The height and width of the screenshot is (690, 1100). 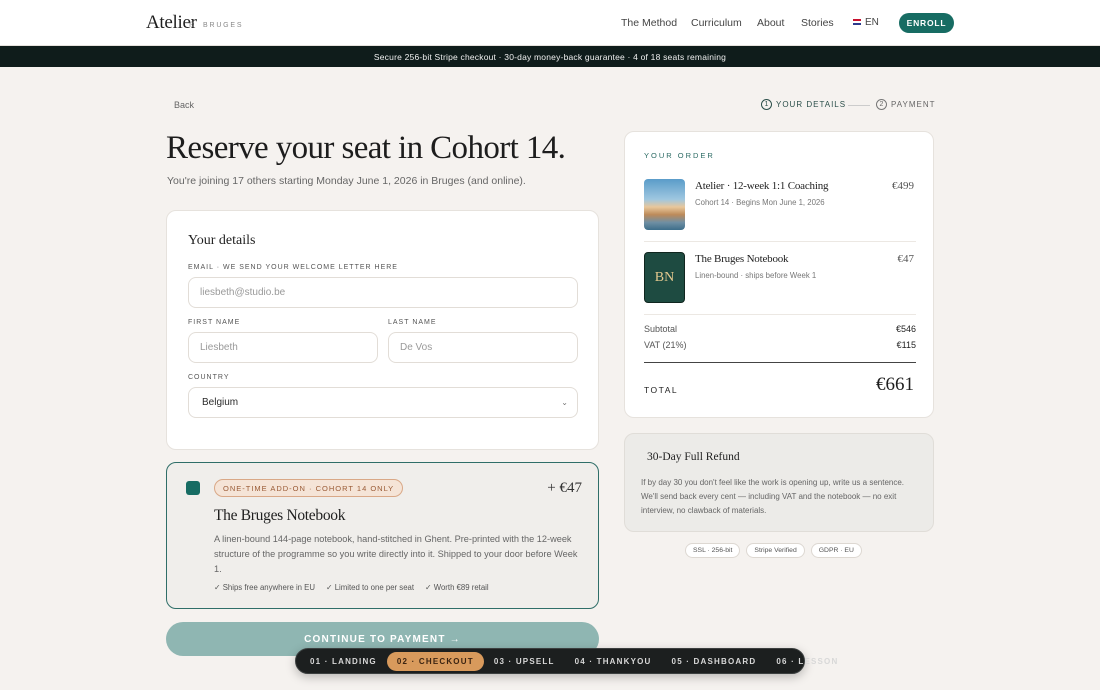 What do you see at coordinates (714, 661) in the screenshot?
I see `flow-tab-dashboard: 05 · DASHBOARD` at bounding box center [714, 661].